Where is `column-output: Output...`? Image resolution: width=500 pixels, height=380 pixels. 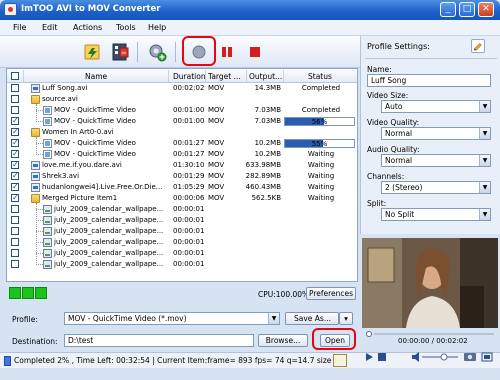 column-output: Output... is located at coordinates (265, 76).